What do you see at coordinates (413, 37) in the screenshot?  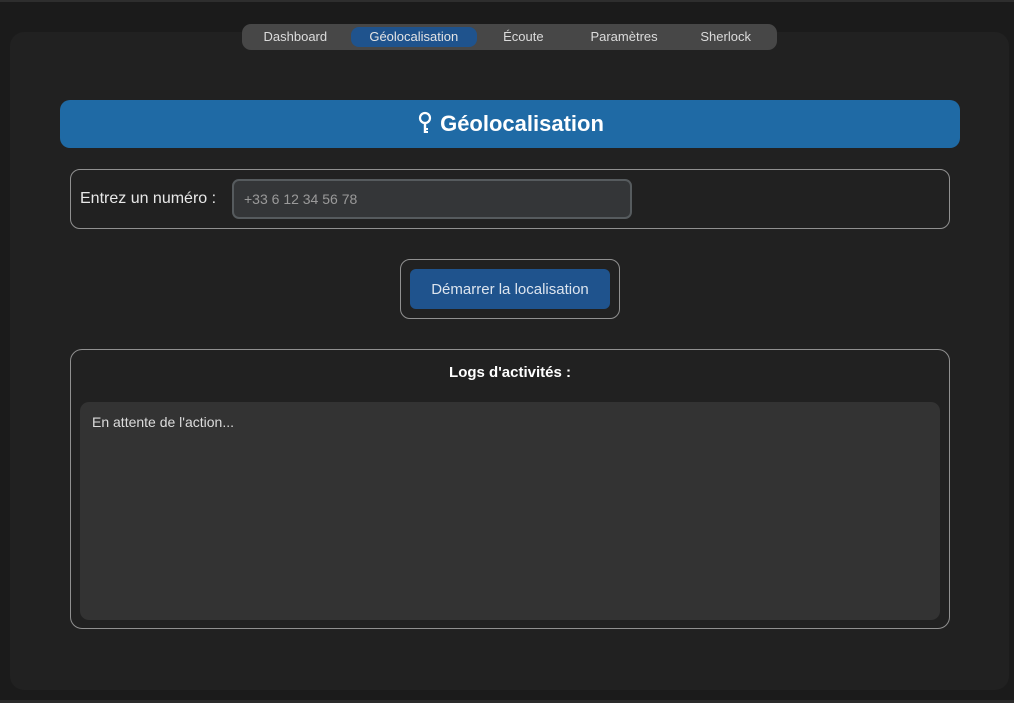 I see `tab-geolocalisation: Géolocalisation` at bounding box center [413, 37].